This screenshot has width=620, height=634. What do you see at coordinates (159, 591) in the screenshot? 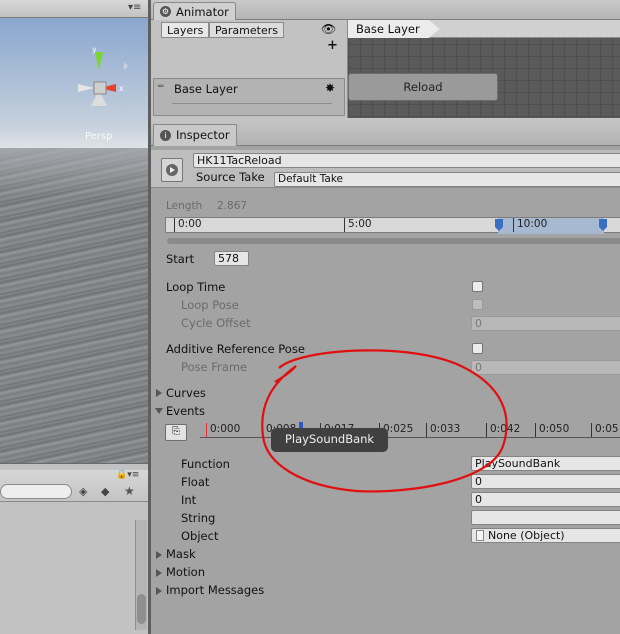
I see `import-messages-foldout-icon` at bounding box center [159, 591].